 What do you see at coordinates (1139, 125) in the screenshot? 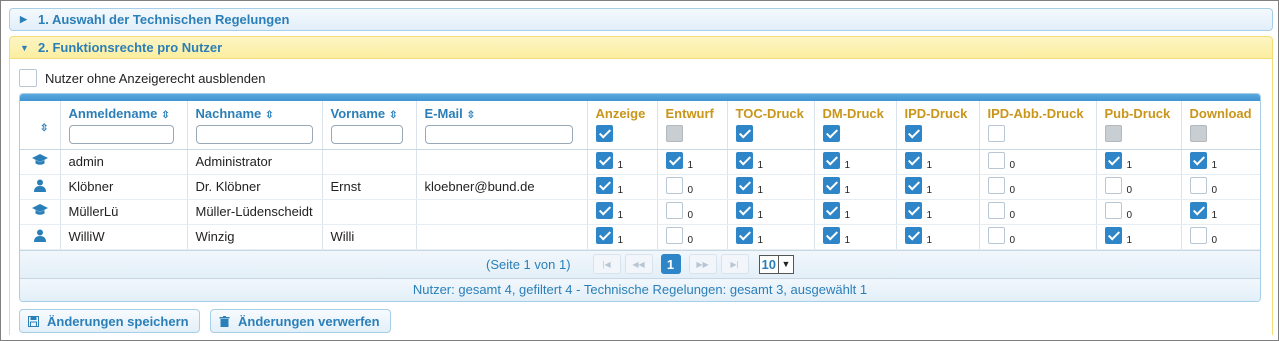
I see `permission-column-header: Pub-Druck` at bounding box center [1139, 125].